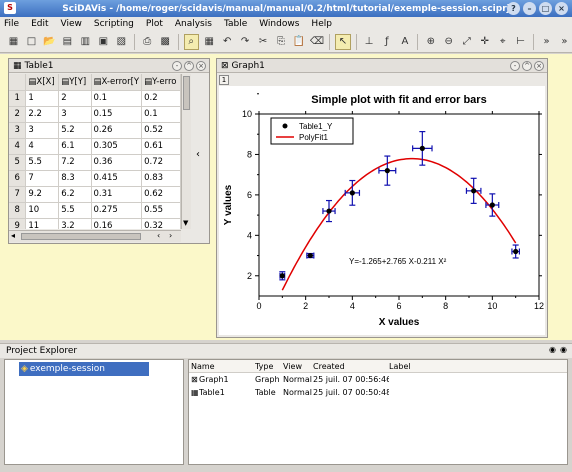 This screenshot has width=572, height=472. I want to click on scrollbar-thumb, so click(81, 236).